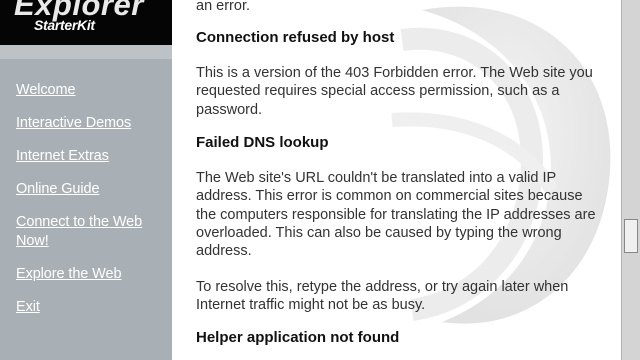 Image resolution: width=640 pixels, height=360 pixels. I want to click on explorer-logo: Explorer StarterKit, so click(86, 22).